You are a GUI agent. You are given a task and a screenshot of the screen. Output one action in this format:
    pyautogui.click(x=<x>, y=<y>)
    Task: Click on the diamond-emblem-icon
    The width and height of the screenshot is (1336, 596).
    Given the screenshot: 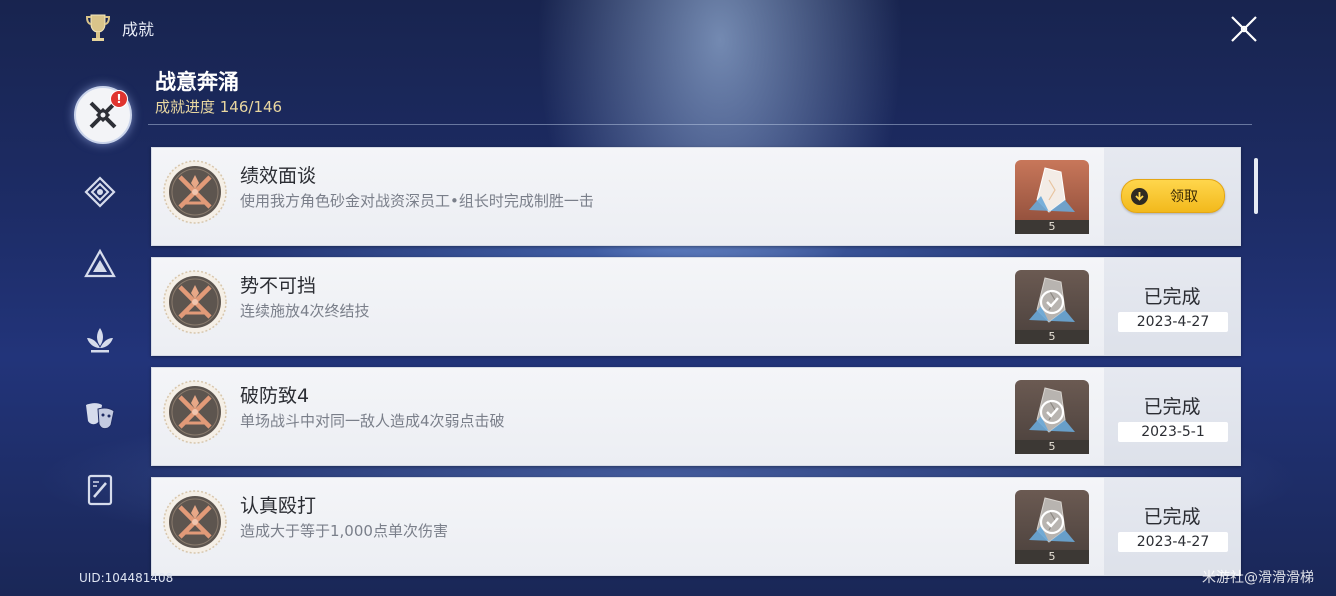 What is the action you would take?
    pyautogui.click(x=100, y=192)
    